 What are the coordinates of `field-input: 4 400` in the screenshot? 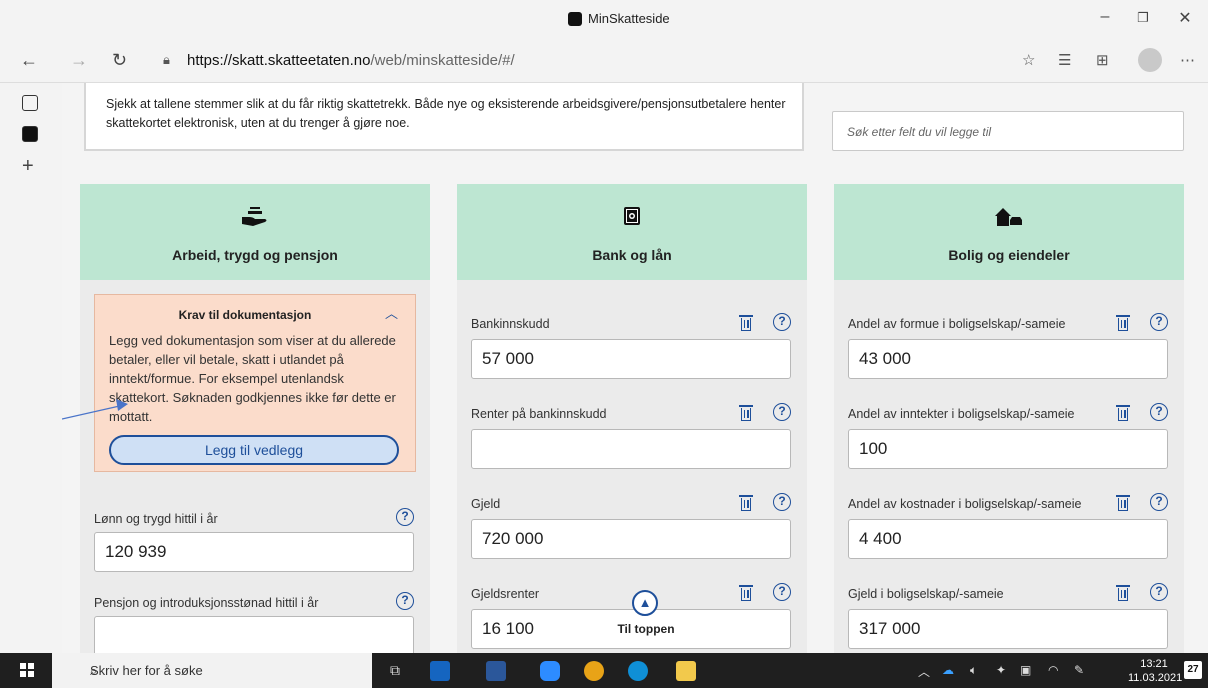 It's located at (1008, 539).